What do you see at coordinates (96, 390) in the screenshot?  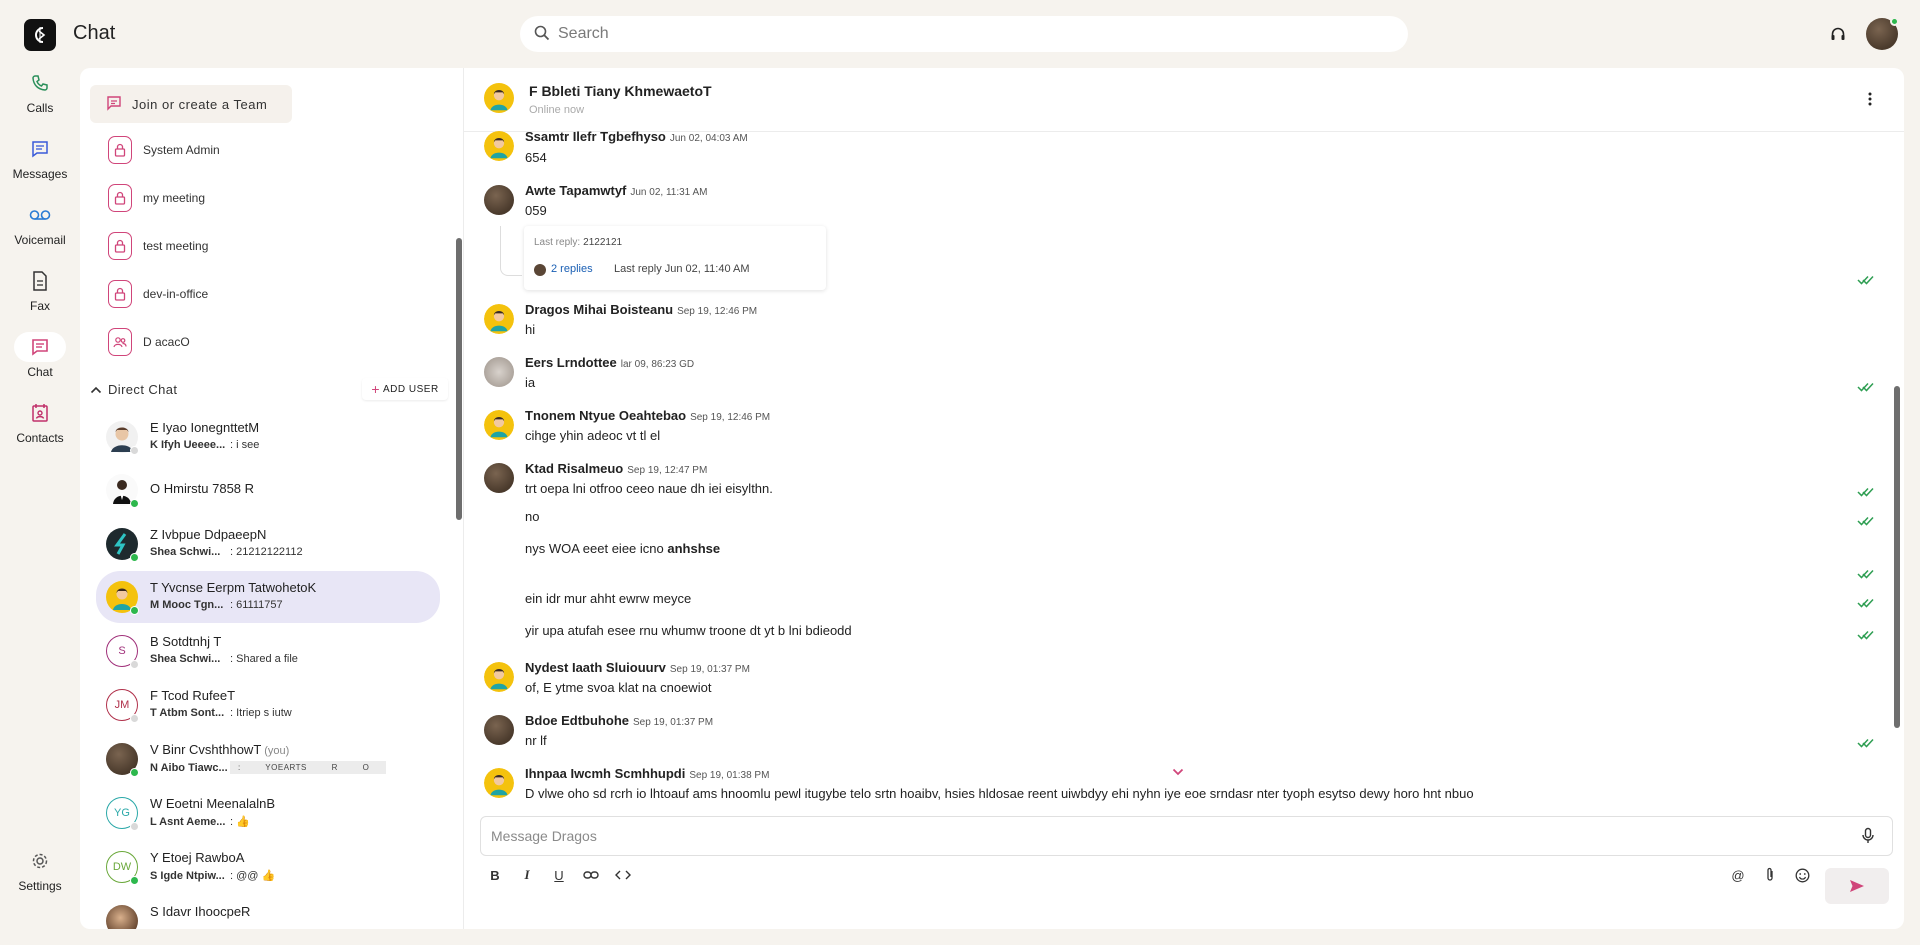 I see `chevron-up-icon` at bounding box center [96, 390].